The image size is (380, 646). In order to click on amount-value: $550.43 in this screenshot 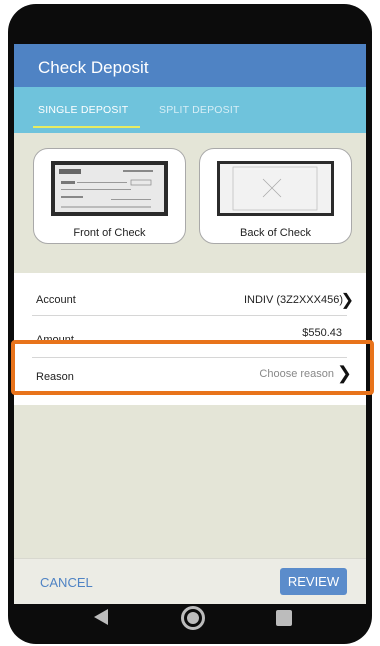, I will do `click(322, 333)`.